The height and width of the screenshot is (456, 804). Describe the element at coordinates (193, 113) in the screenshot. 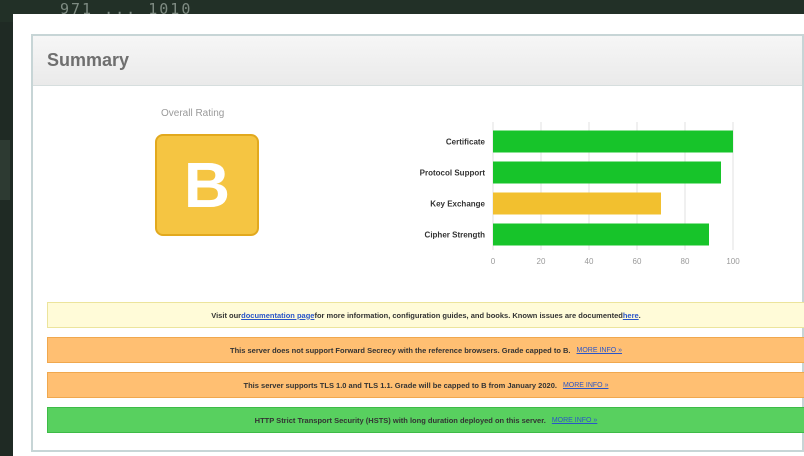

I see `overall-rating-label: Overall Rating` at that location.